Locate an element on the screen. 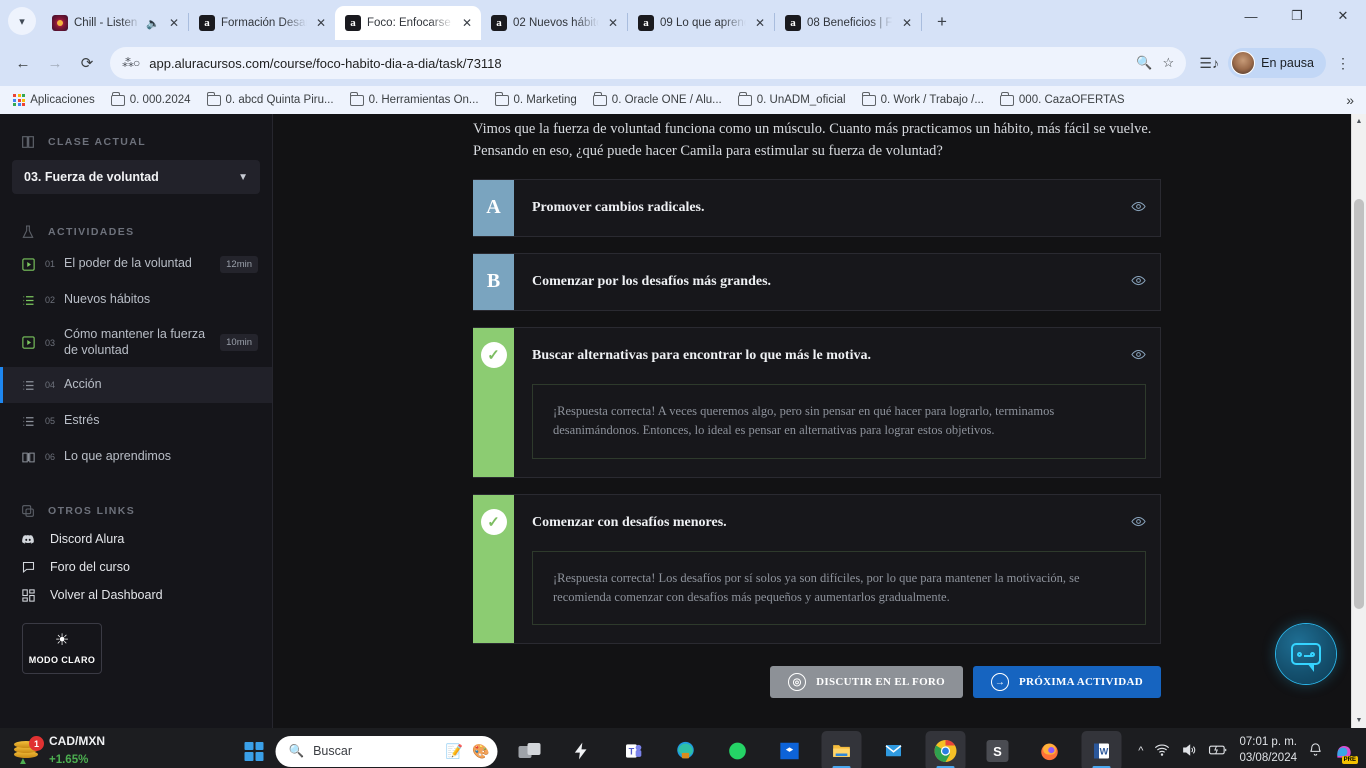  activity-label: Acción is located at coordinates (83, 384).